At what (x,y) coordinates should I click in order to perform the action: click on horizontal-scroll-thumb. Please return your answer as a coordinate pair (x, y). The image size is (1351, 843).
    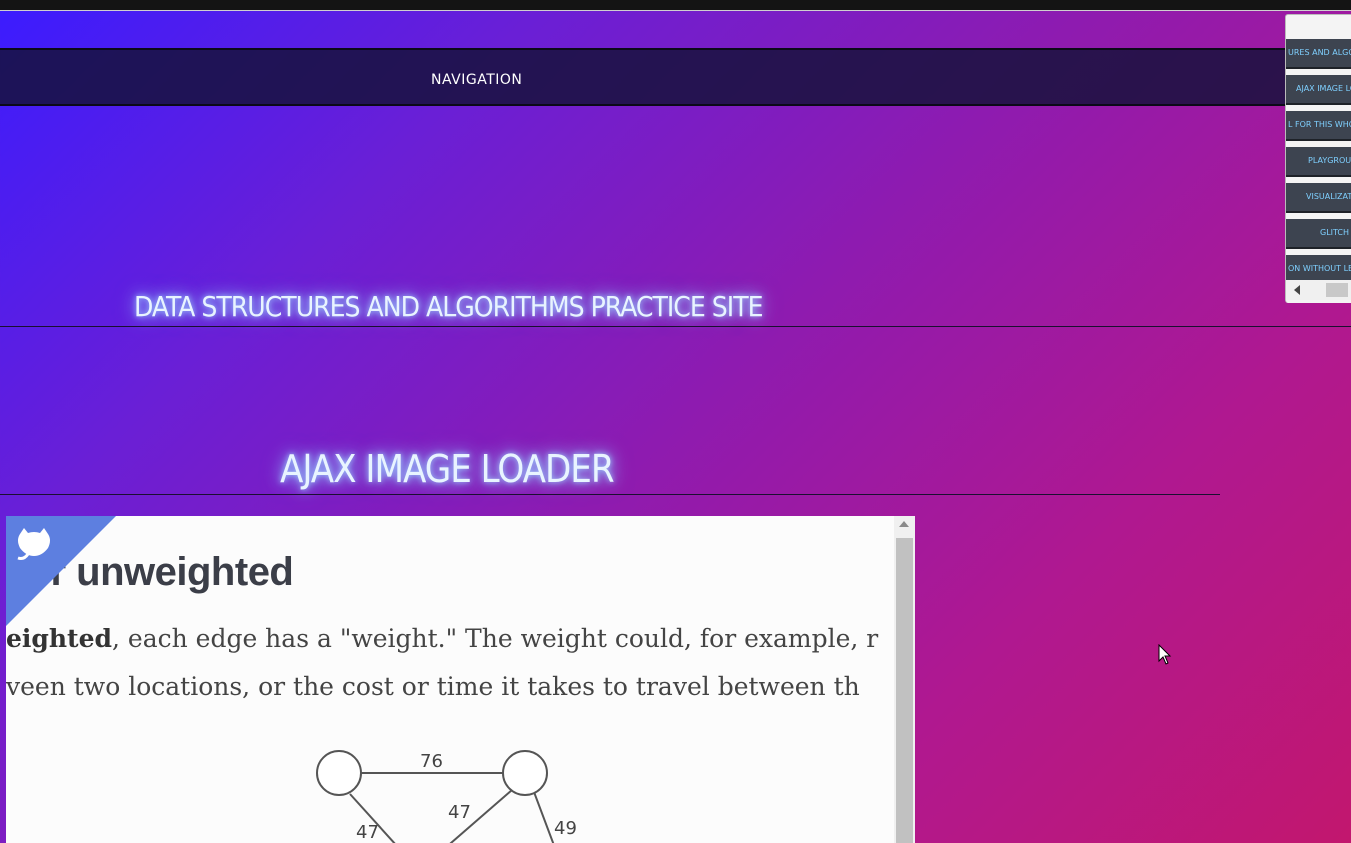
    Looking at the image, I should click on (1337, 290).